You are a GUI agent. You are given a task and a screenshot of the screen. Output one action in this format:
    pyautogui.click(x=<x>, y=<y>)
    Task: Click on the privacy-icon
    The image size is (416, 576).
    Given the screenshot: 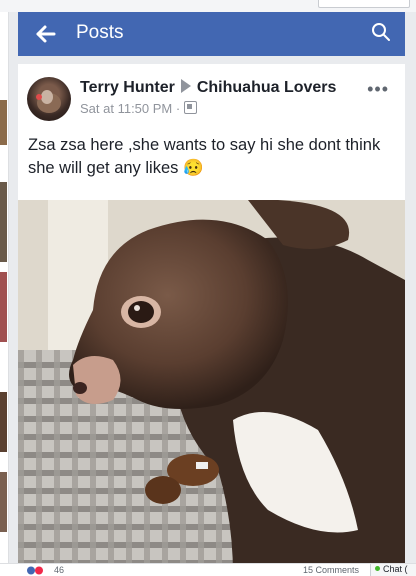 What is the action you would take?
    pyautogui.click(x=190, y=107)
    